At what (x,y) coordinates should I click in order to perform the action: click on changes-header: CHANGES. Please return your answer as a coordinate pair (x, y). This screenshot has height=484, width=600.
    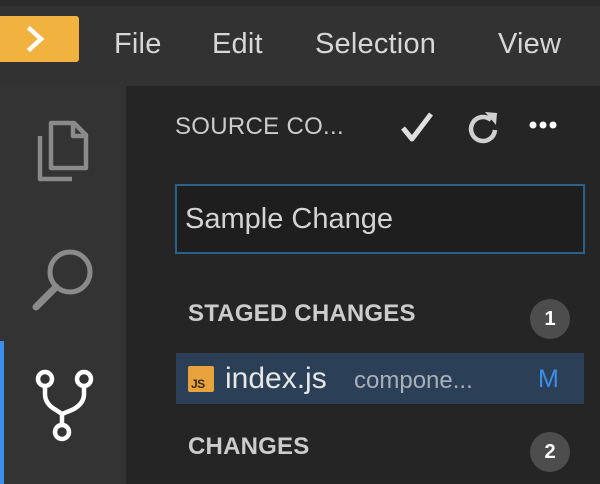
    Looking at the image, I should click on (248, 447).